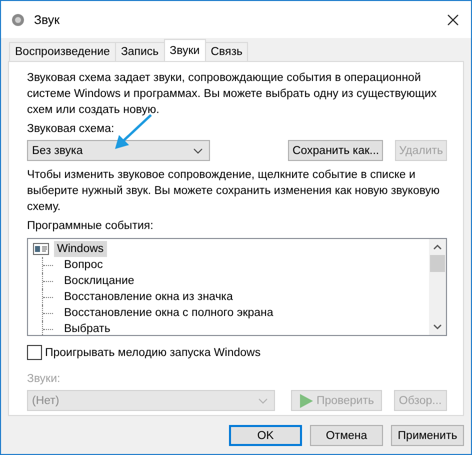 This screenshot has height=455, width=472. Describe the element at coordinates (153, 352) in the screenshot. I see `checkbox-label: Проигрывать мелодию запуска Windows` at that location.